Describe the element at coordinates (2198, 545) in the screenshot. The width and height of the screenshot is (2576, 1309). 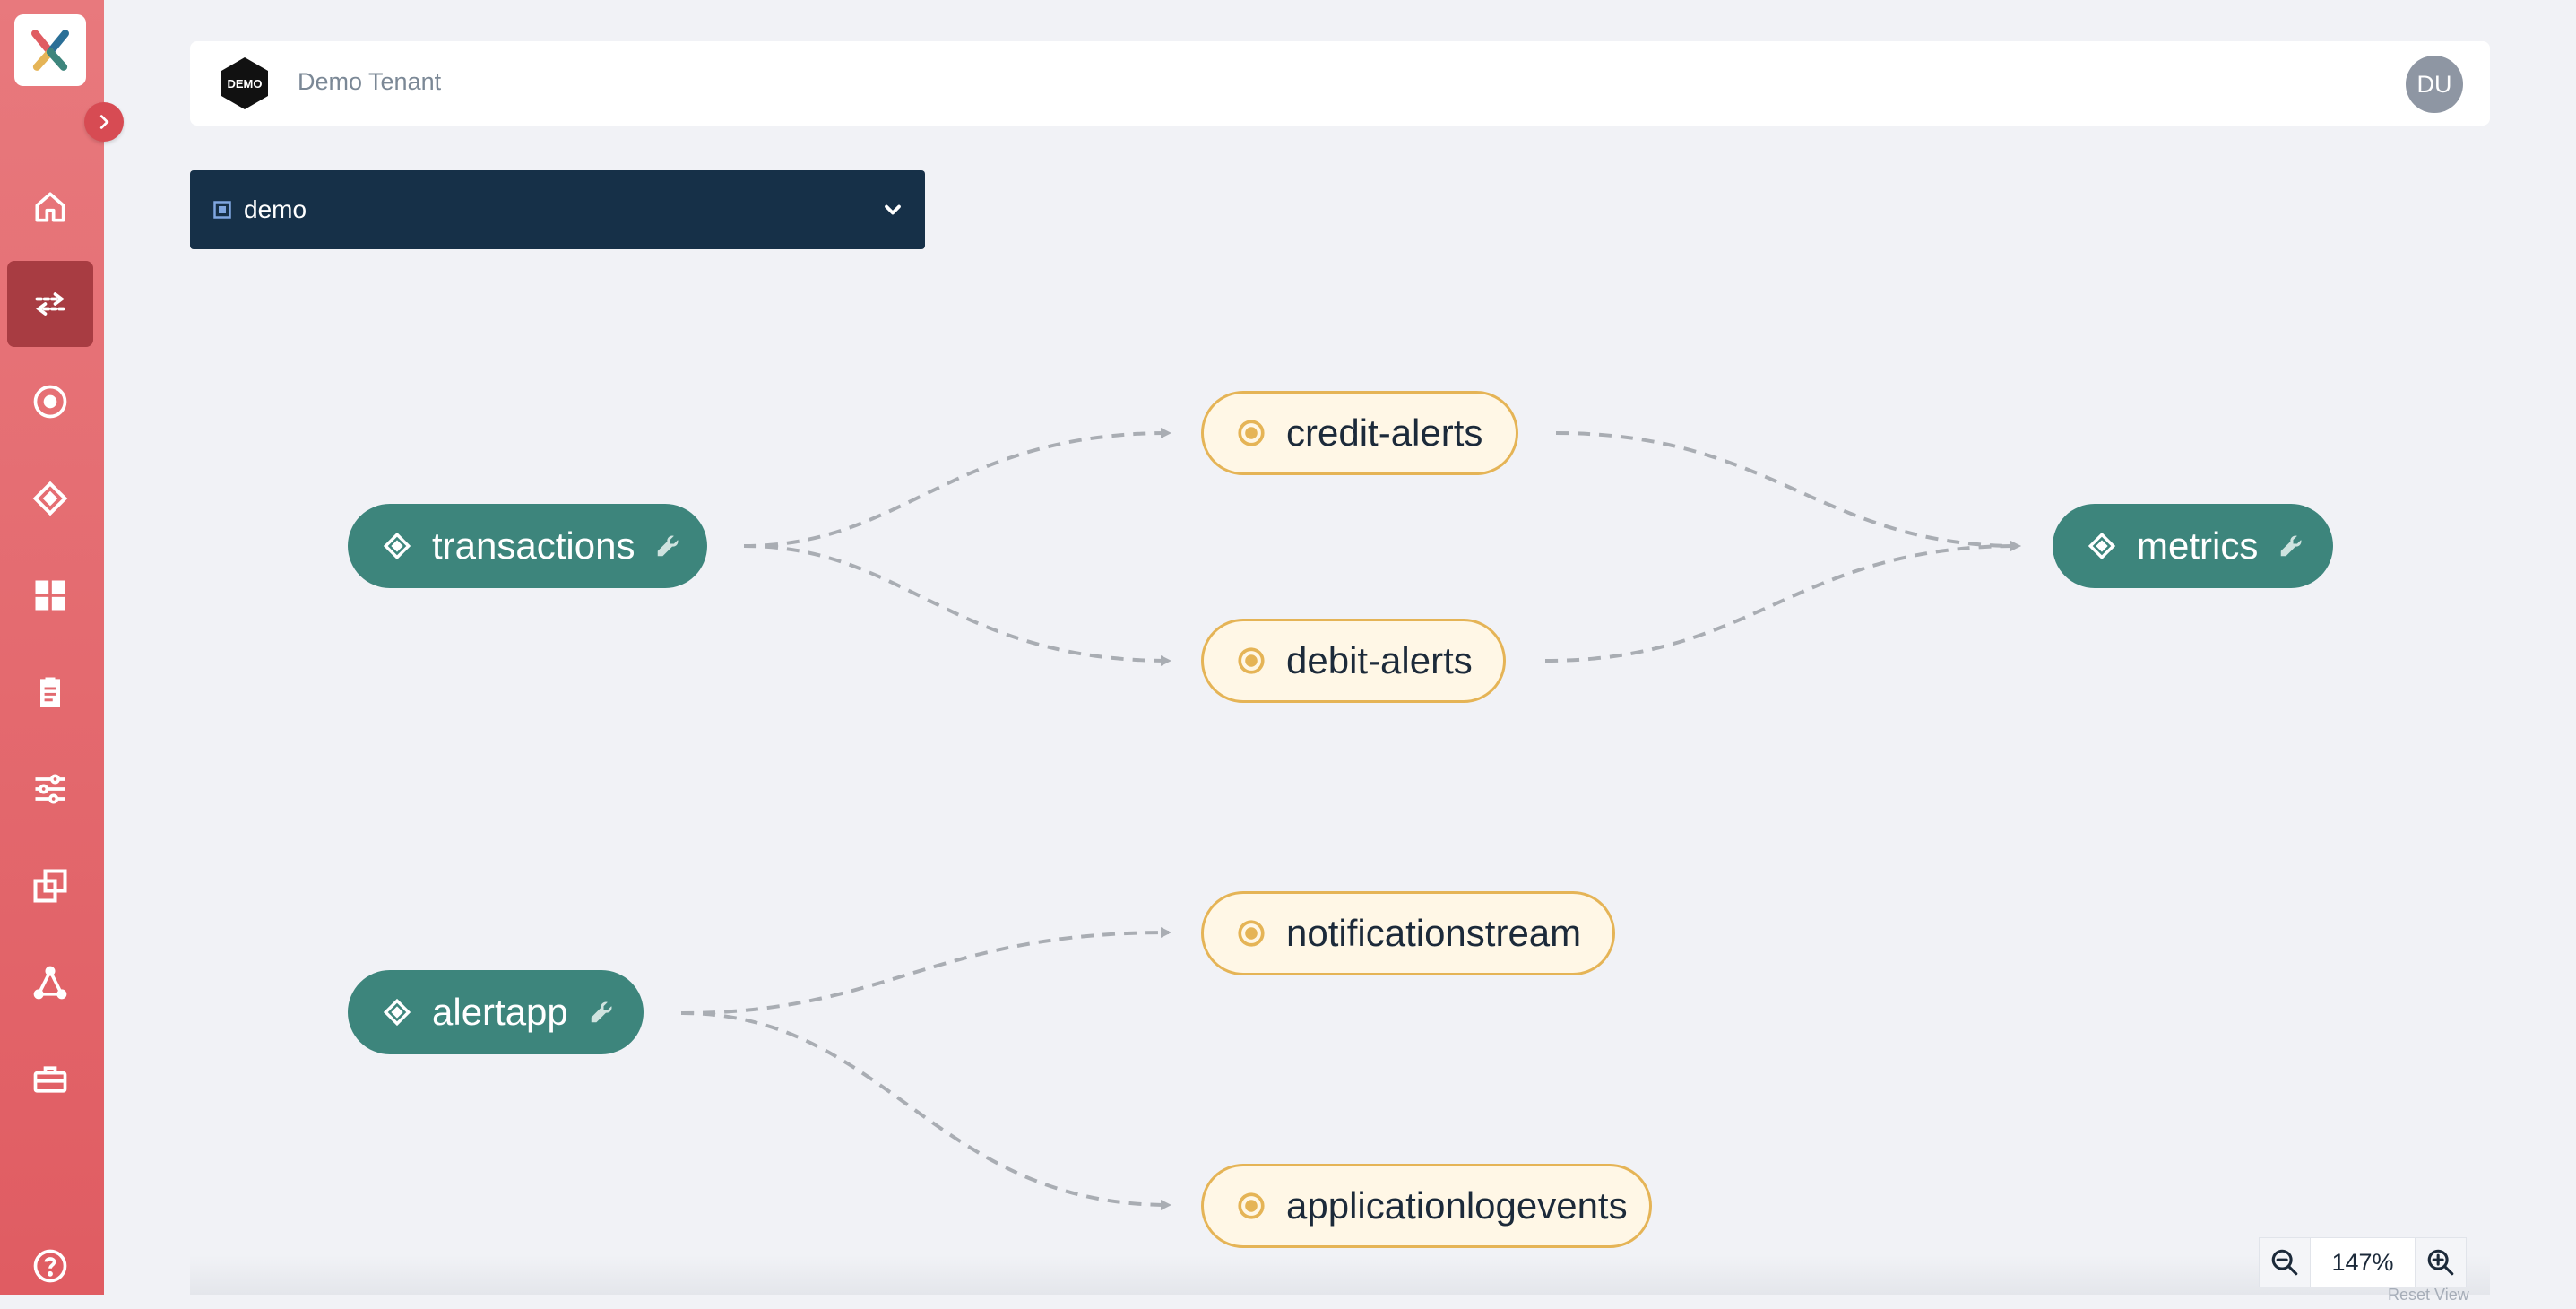
I see `node-label: metrics` at that location.